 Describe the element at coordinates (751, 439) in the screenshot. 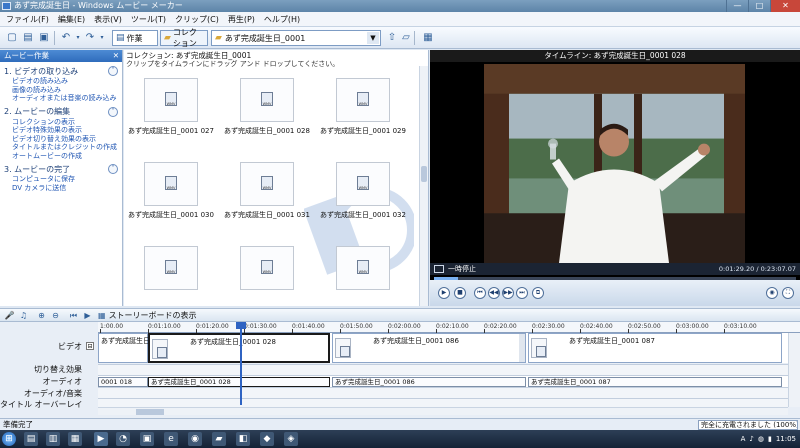

I see `volume-icon: ♪` at that location.